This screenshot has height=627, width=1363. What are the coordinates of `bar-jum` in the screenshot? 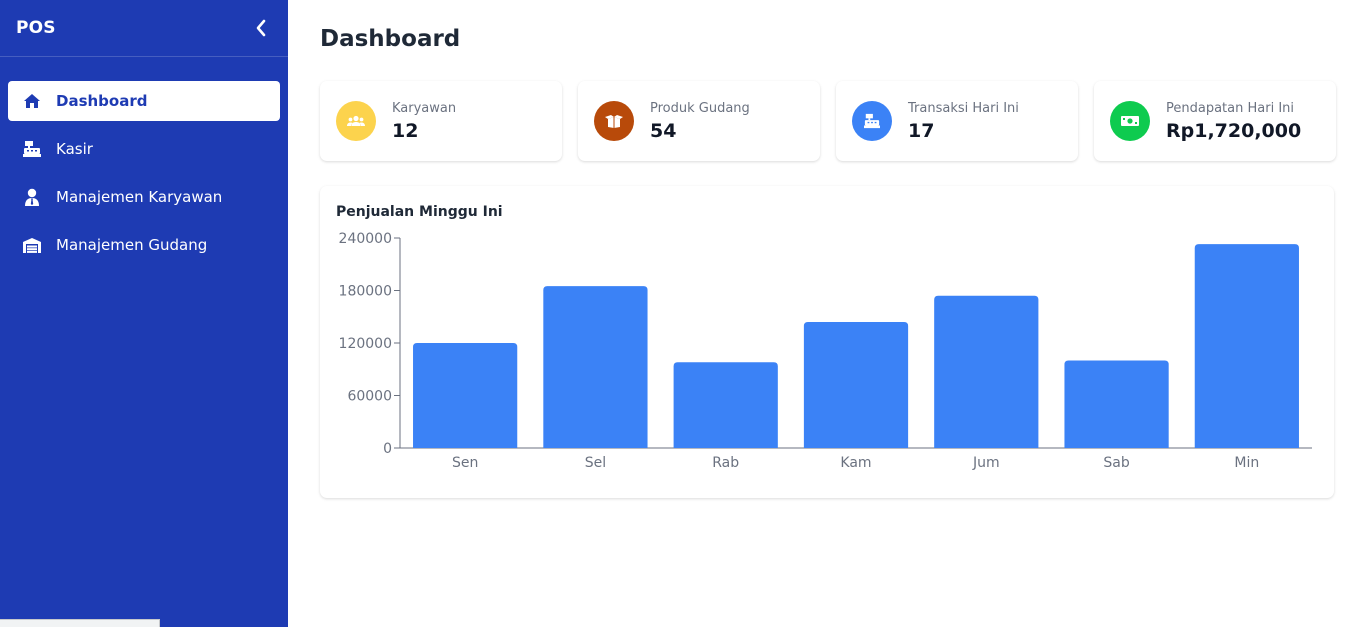 It's located at (986, 371).